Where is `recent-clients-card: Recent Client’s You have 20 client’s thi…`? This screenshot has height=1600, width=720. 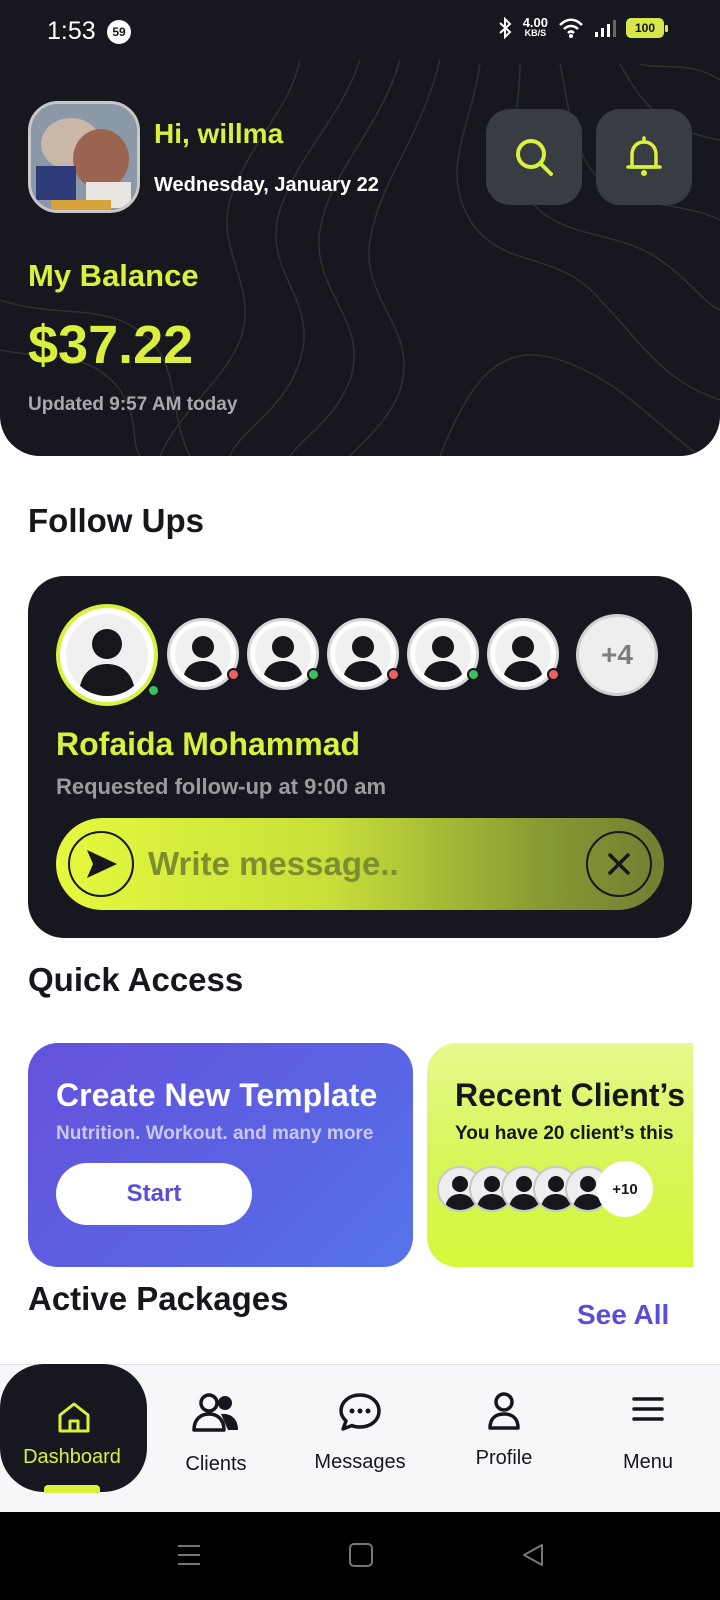
recent-clients-card: Recent Client’s You have 20 client’s thi… is located at coordinates (560, 1155).